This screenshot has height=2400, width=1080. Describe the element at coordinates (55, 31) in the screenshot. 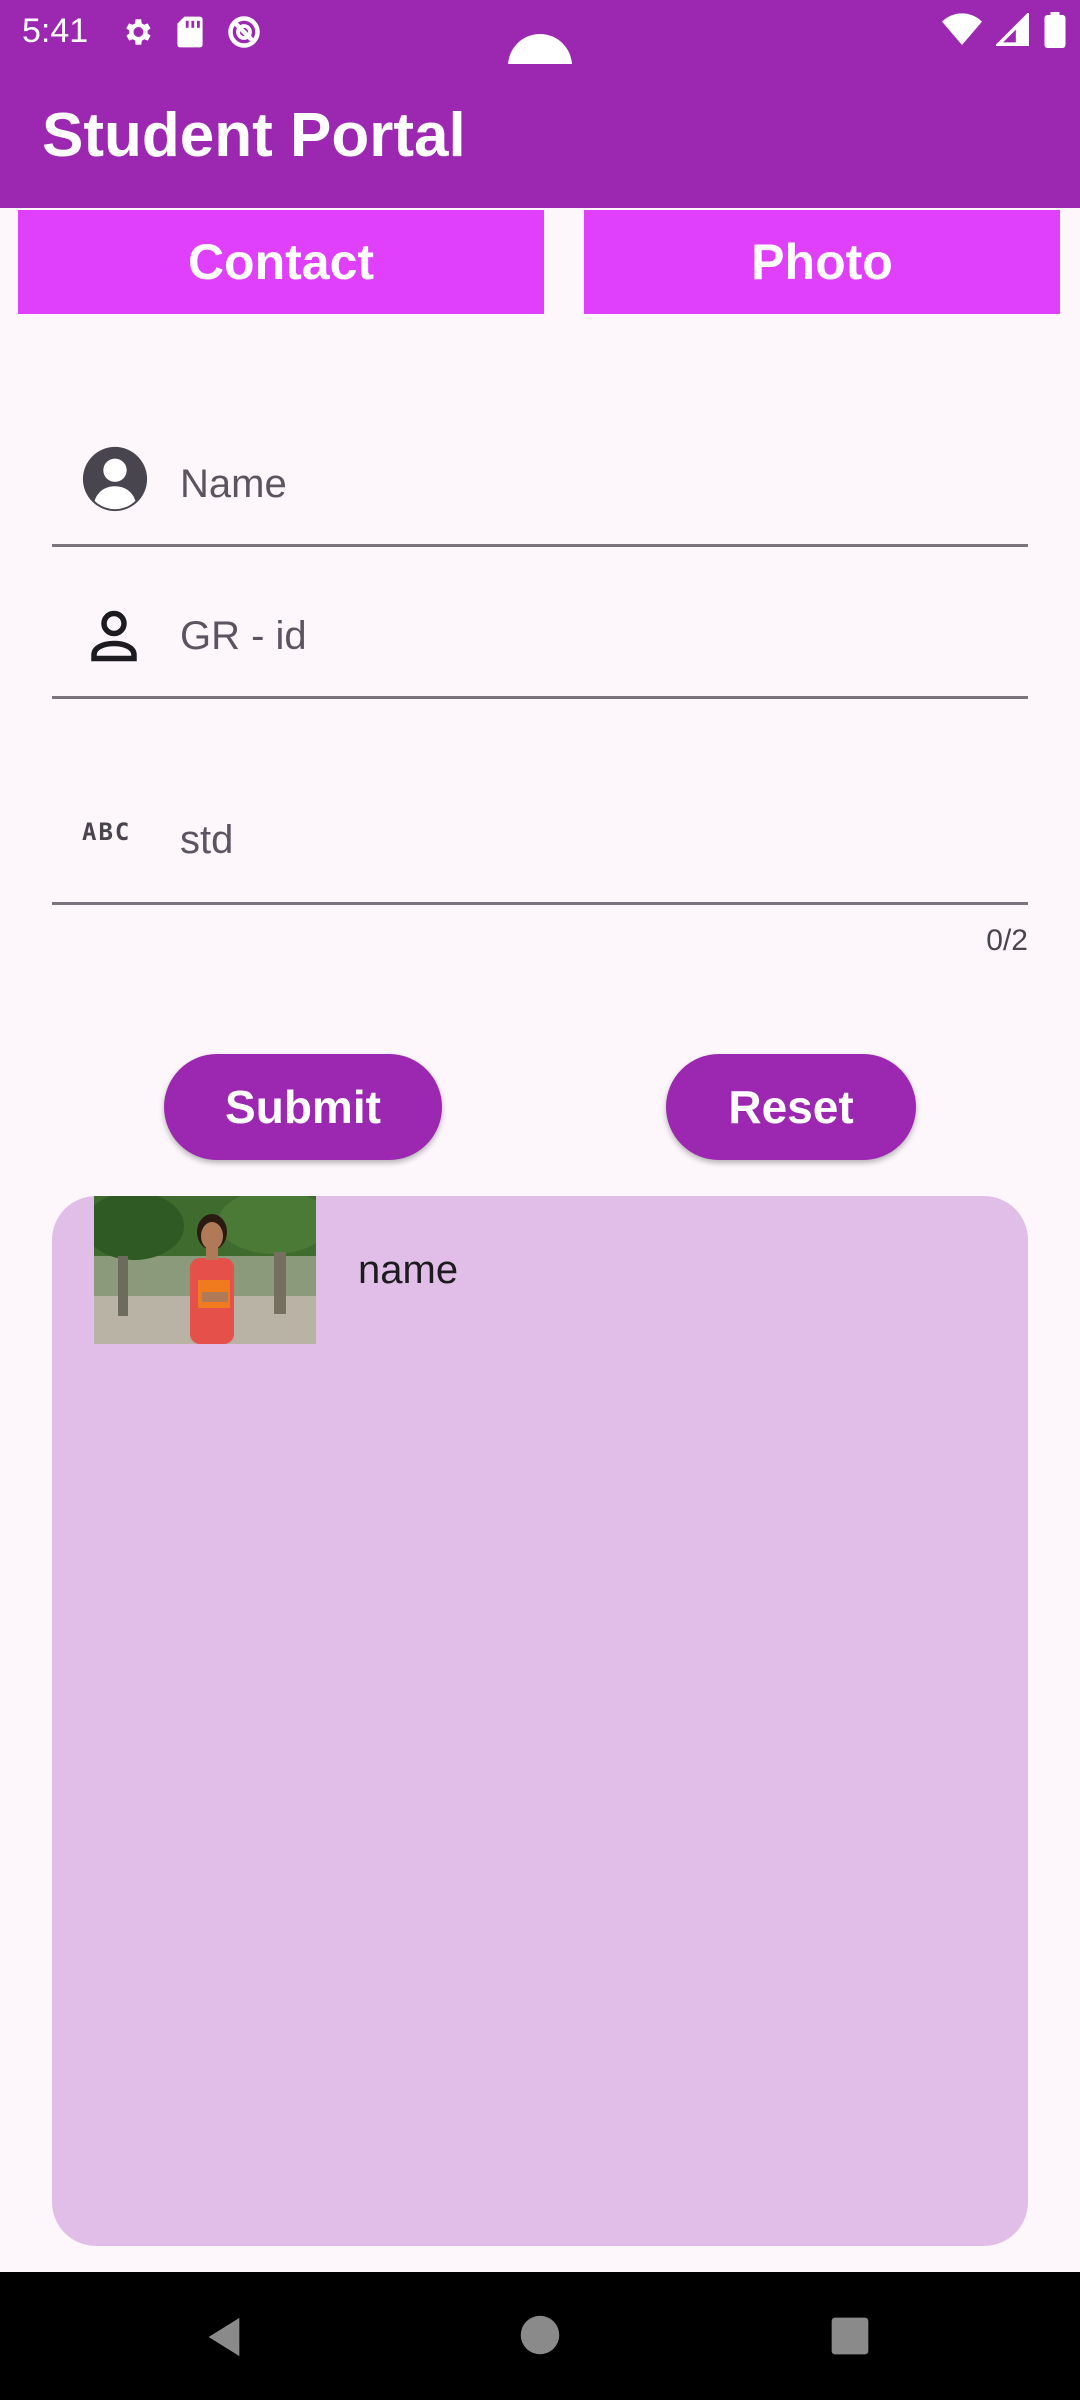

I see `status-time: 5:41` at that location.